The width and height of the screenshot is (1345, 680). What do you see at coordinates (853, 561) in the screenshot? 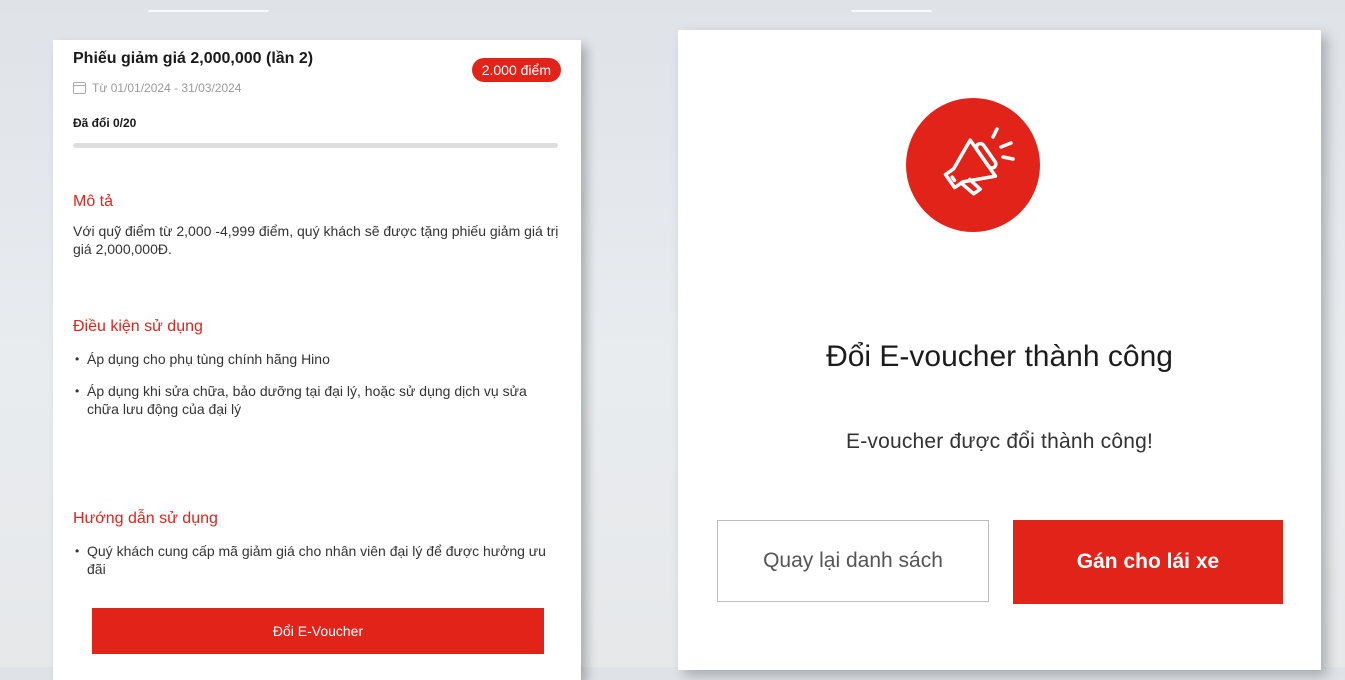
I see `back-to-list-button: Quay lại danh sách` at bounding box center [853, 561].